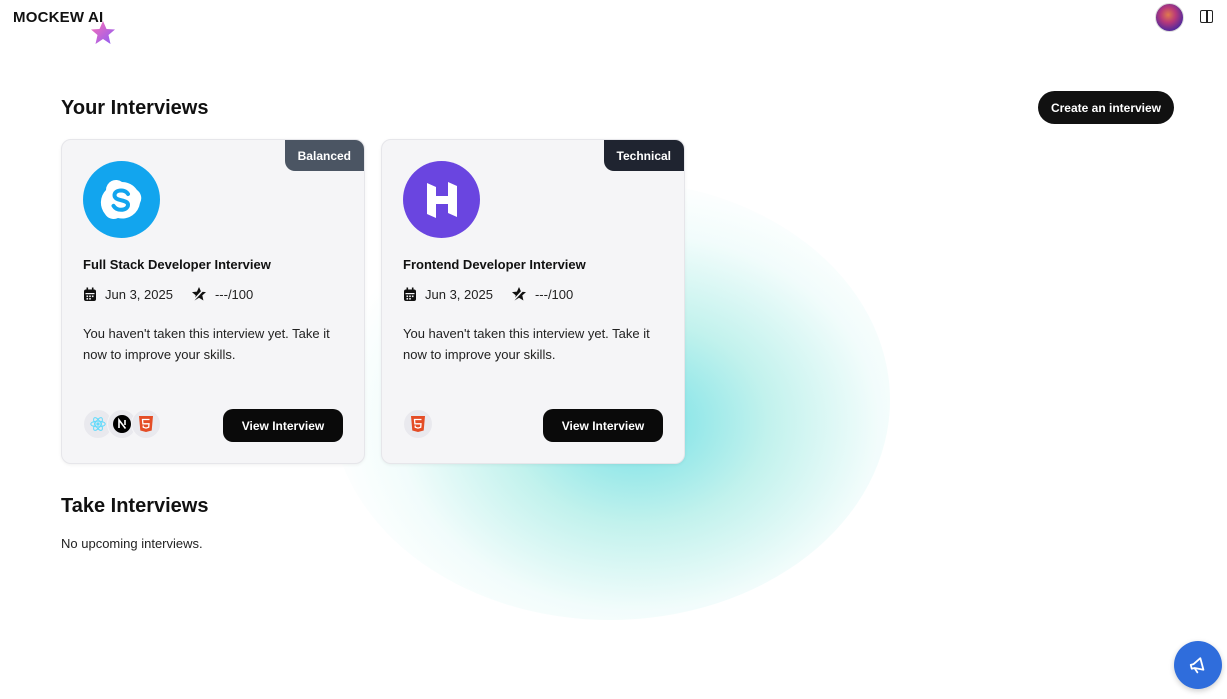  I want to click on interview-title: Full Stack Developer Interview, so click(177, 264).